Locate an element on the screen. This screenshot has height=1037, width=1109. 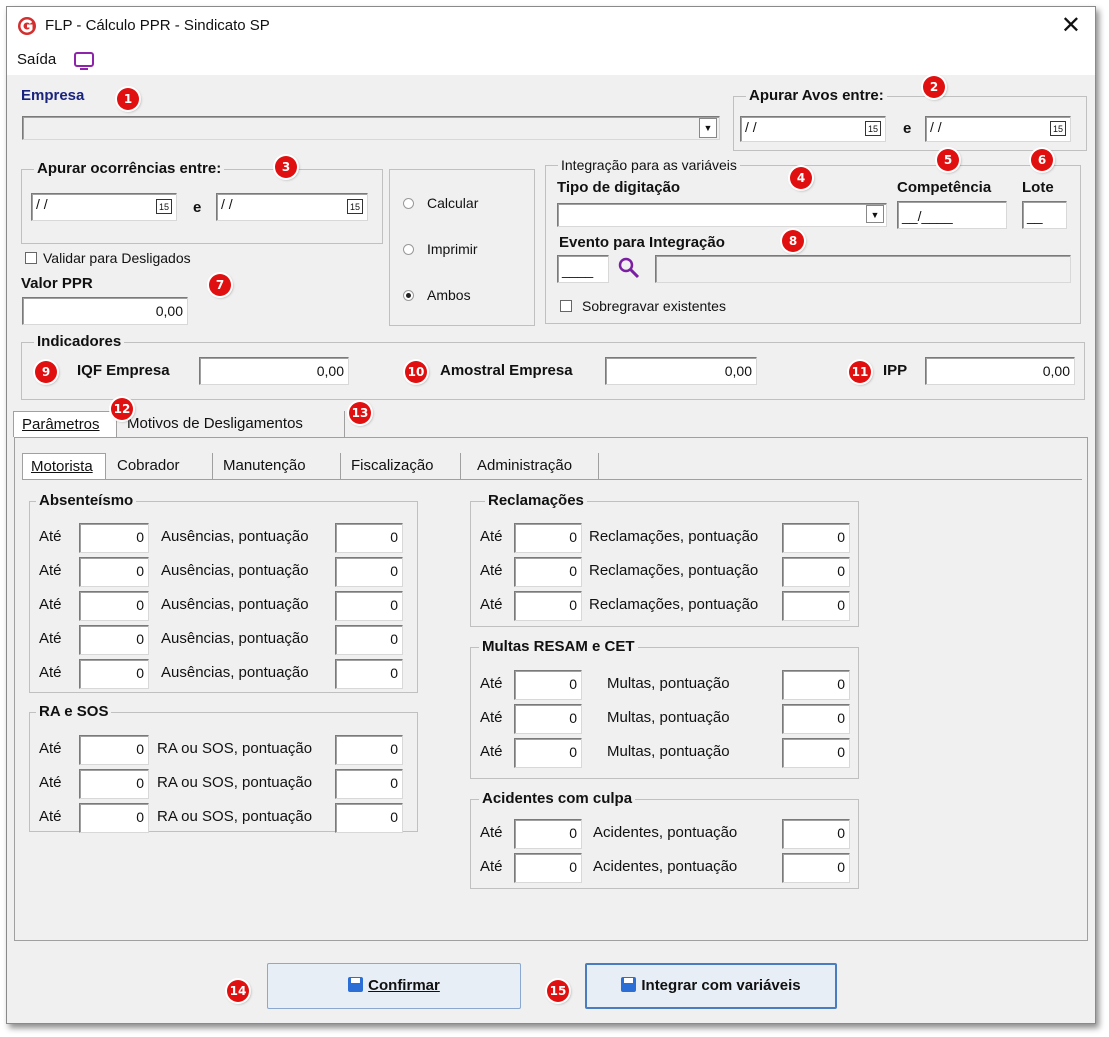
avos-sep: e is located at coordinates (907, 128).